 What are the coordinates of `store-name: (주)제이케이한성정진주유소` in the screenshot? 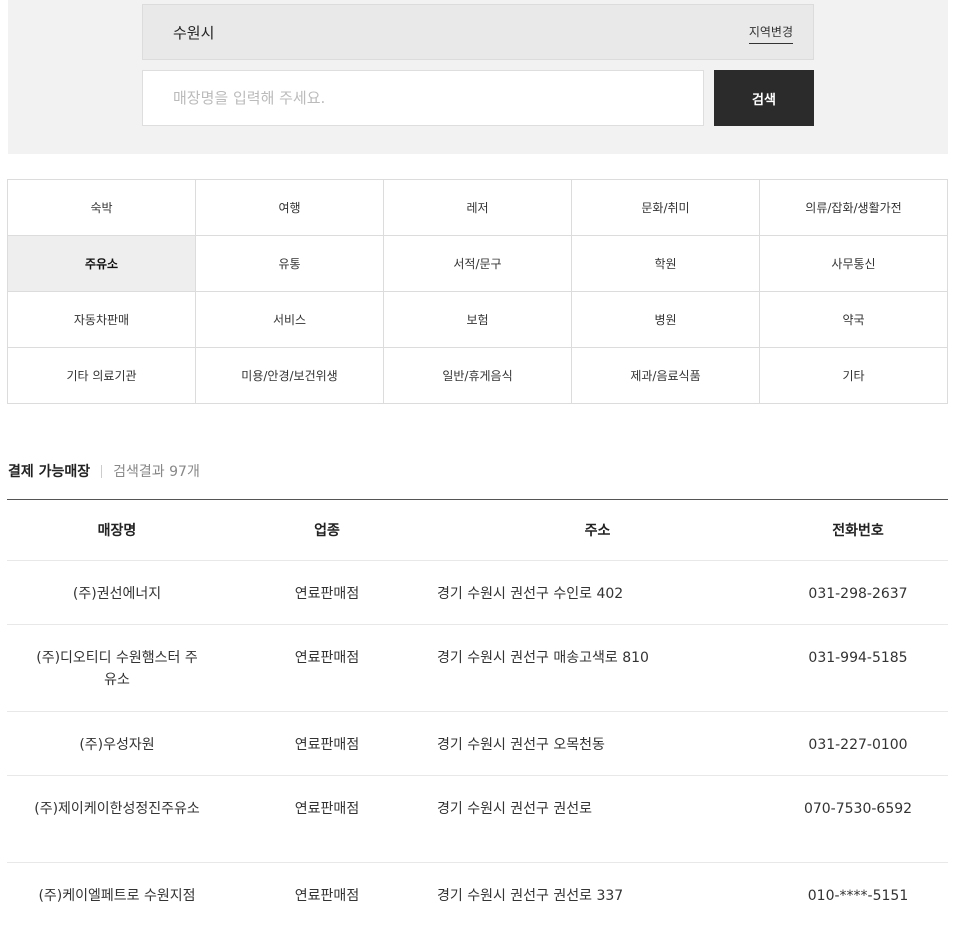 It's located at (117, 819).